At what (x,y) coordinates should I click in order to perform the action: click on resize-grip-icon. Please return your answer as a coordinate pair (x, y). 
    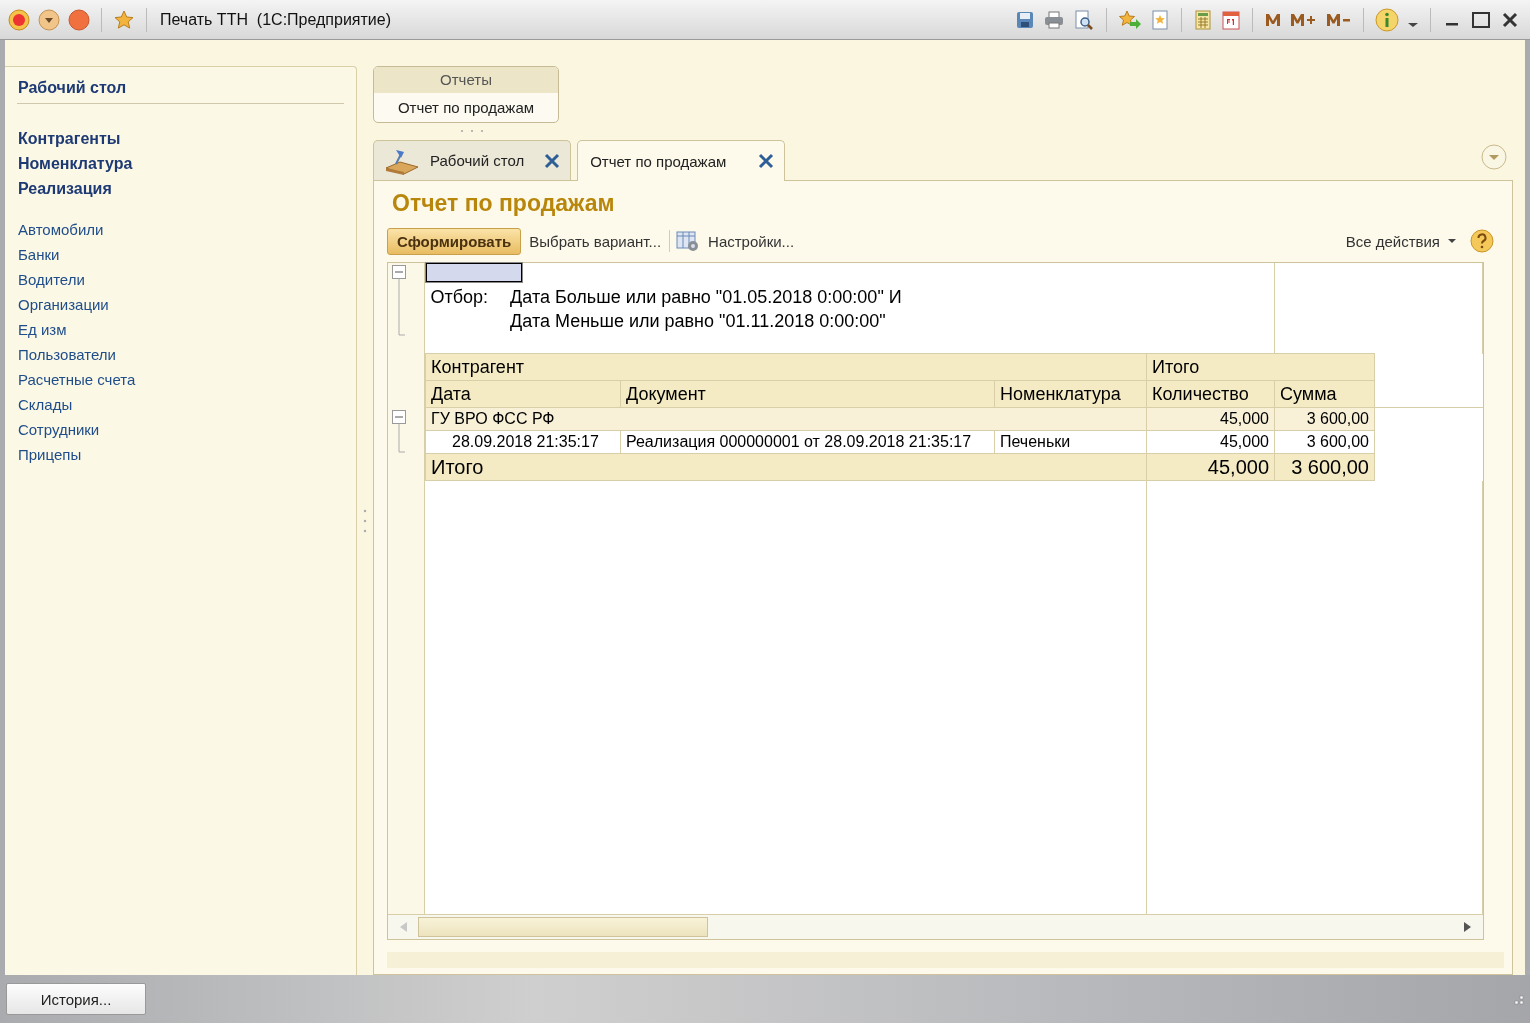
    Looking at the image, I should click on (1518, 999).